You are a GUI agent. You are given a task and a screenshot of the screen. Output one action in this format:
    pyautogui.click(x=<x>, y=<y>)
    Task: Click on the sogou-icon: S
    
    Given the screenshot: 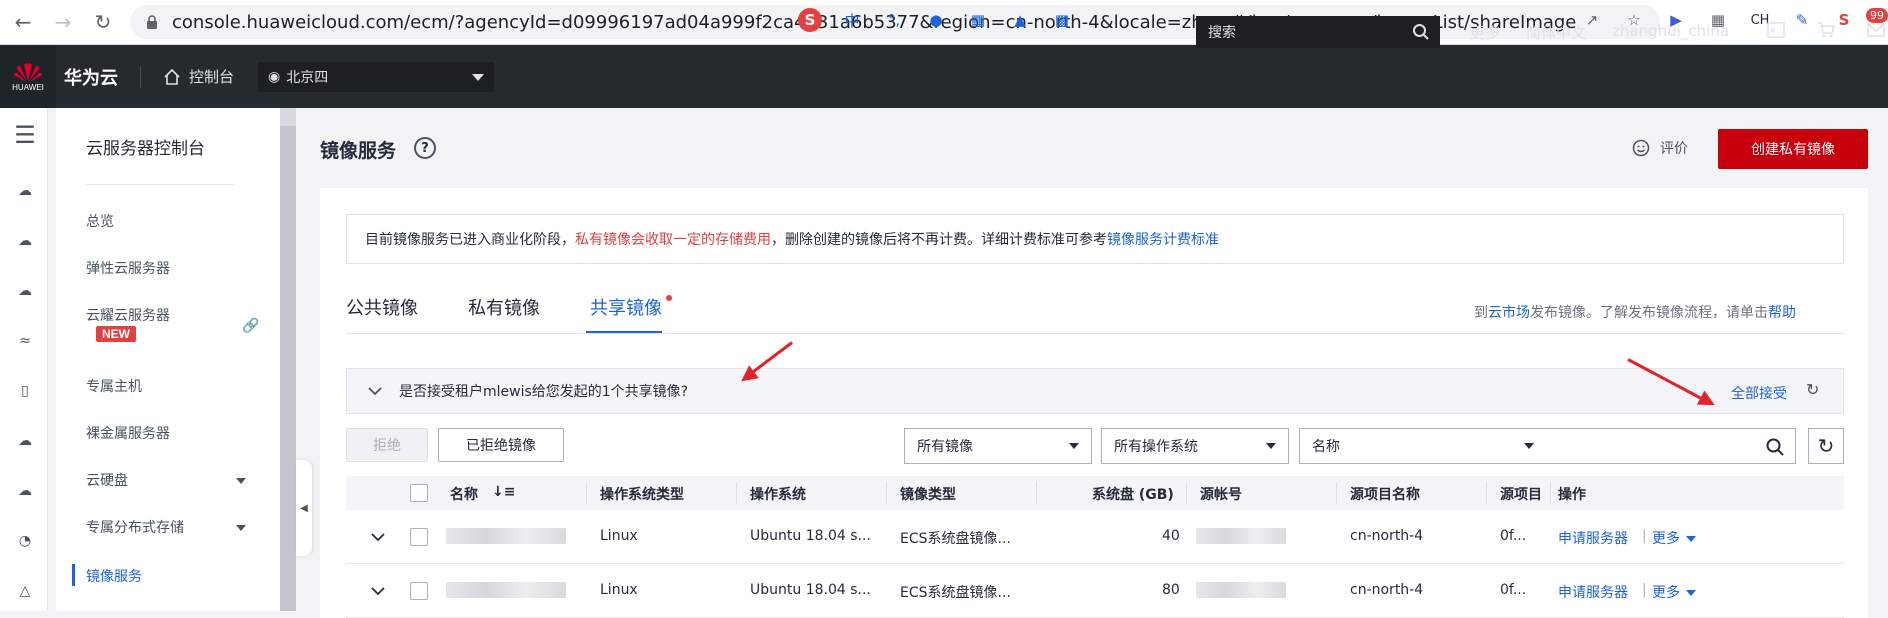 What is the action you would take?
    pyautogui.click(x=810, y=20)
    